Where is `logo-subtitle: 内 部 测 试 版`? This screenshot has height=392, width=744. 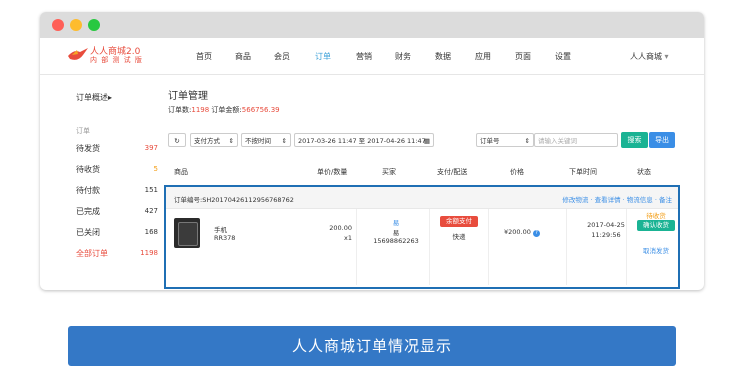
logo-subtitle: 内 部 测 试 版 is located at coordinates (116, 60).